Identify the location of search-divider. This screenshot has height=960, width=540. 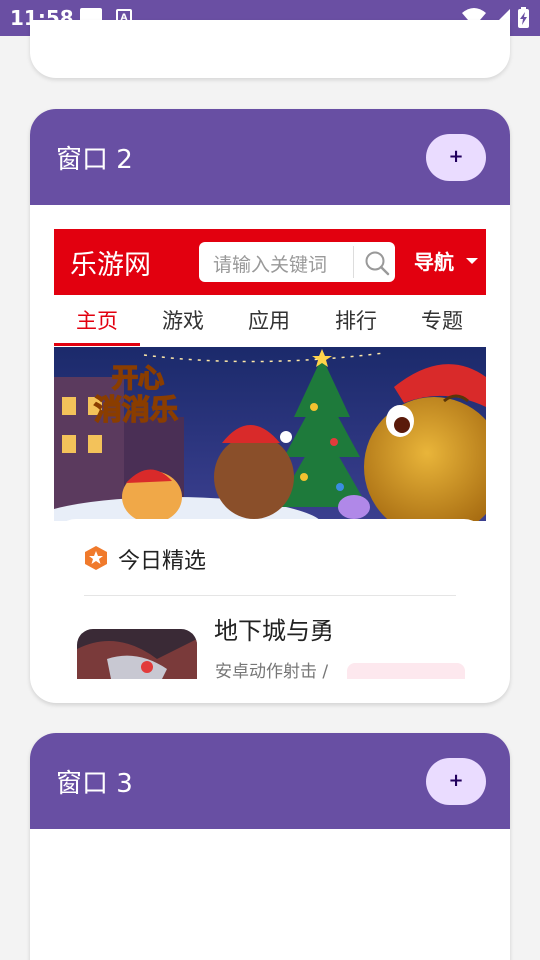
(353, 262).